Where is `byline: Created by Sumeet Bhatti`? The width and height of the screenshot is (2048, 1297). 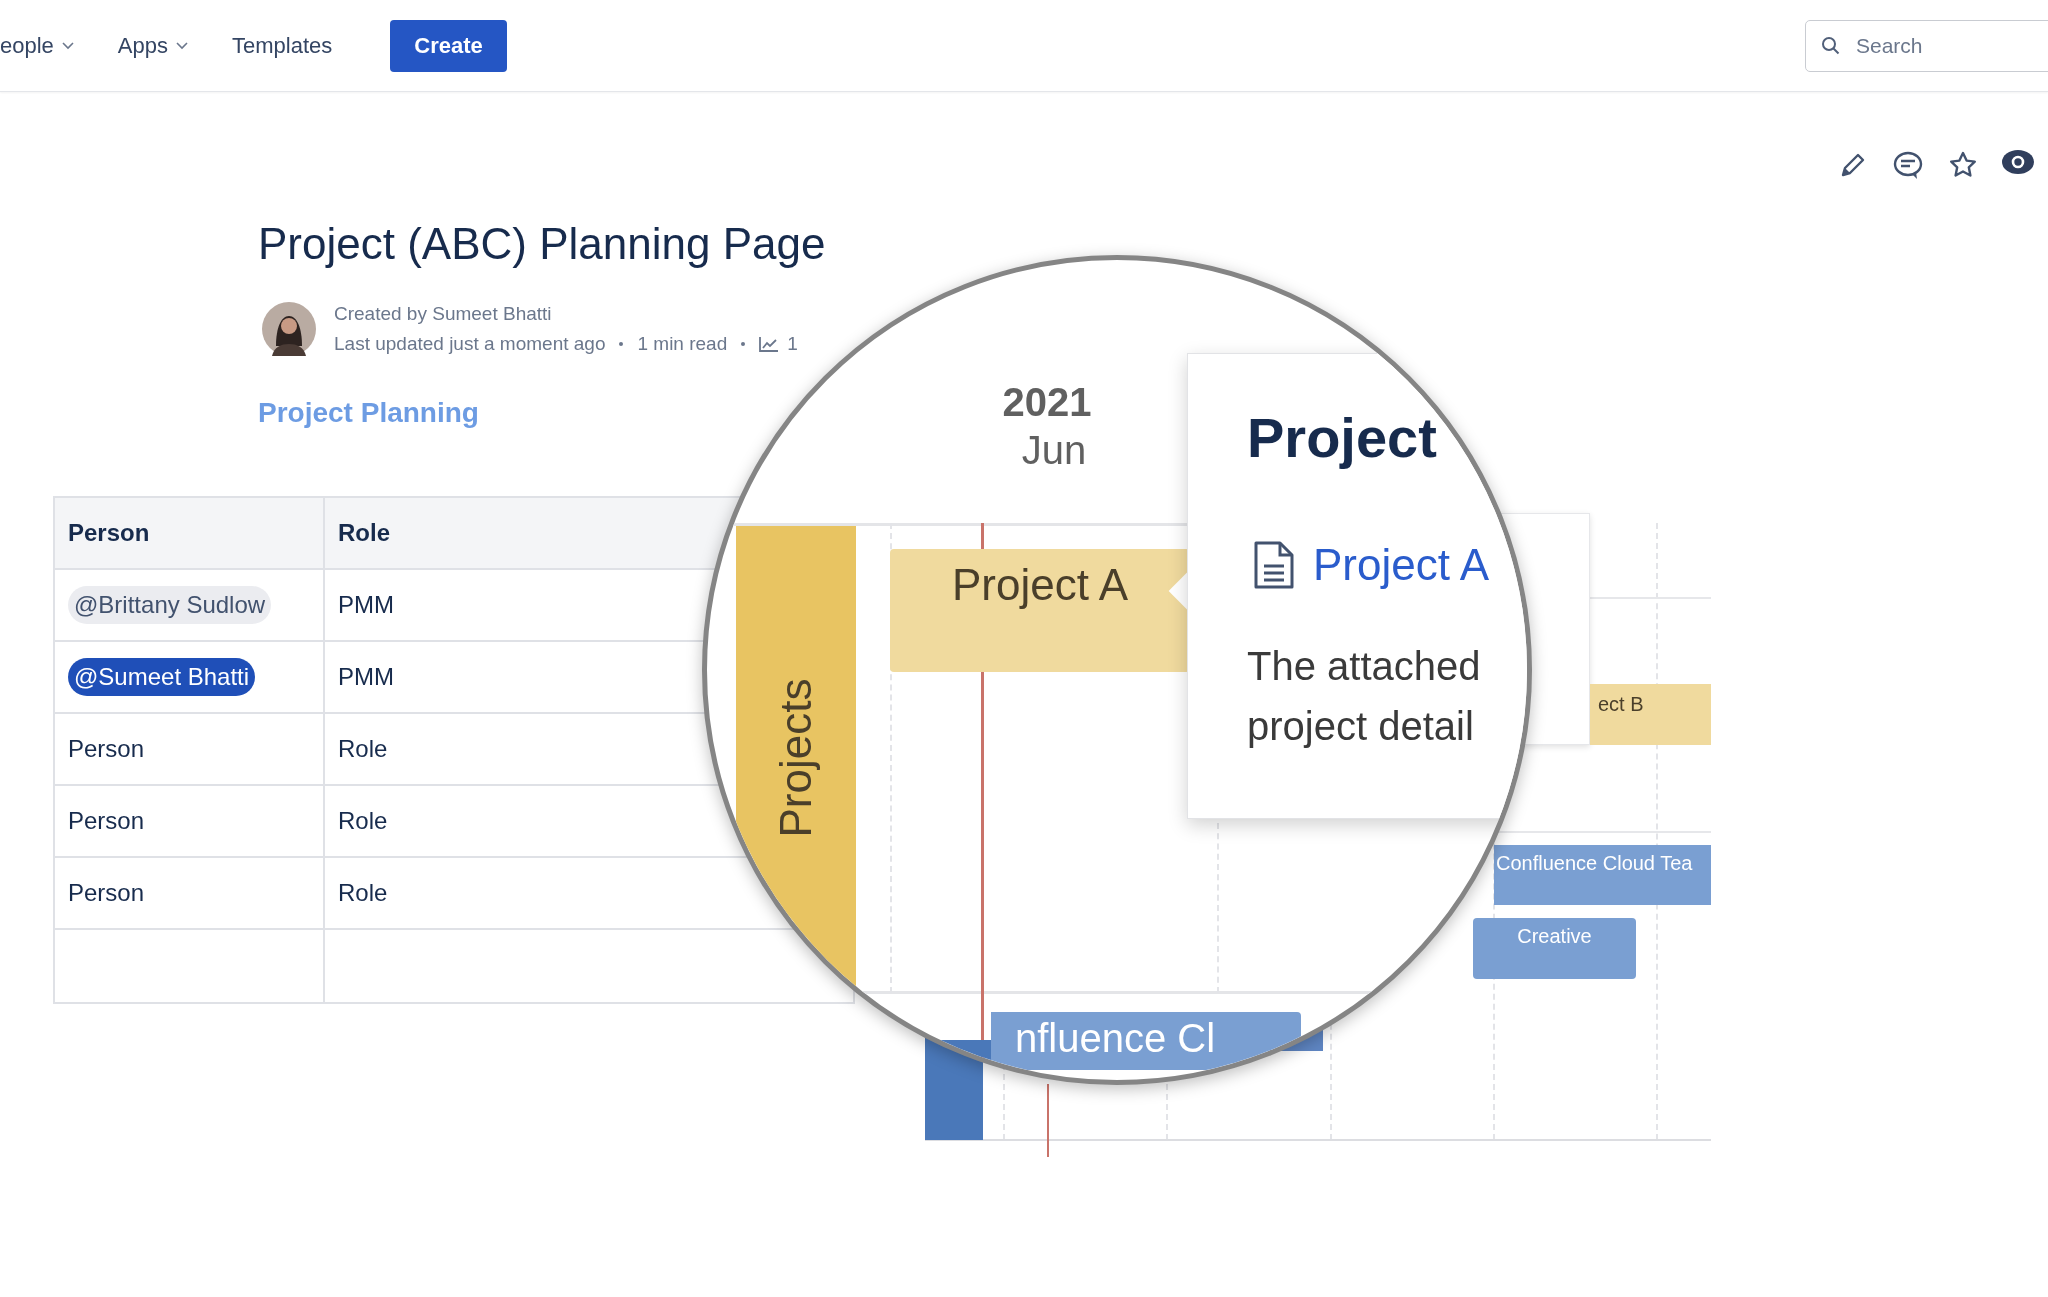
byline: Created by Sumeet Bhatti is located at coordinates (443, 314).